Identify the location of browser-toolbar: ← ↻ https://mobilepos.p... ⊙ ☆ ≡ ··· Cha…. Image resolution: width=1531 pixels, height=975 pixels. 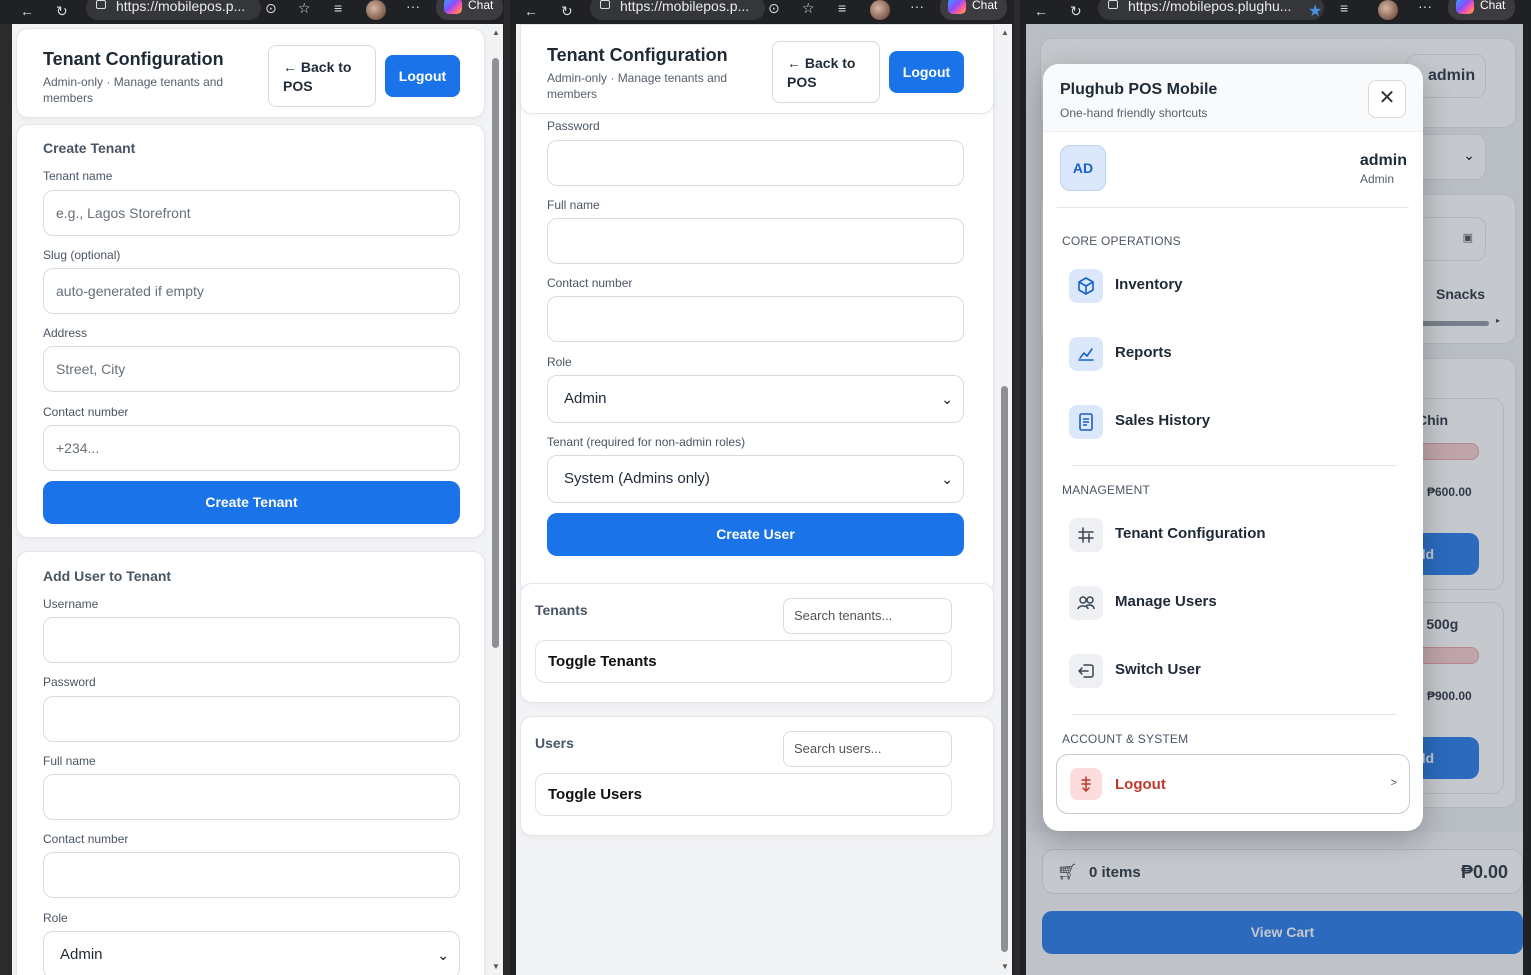
(762, 12).